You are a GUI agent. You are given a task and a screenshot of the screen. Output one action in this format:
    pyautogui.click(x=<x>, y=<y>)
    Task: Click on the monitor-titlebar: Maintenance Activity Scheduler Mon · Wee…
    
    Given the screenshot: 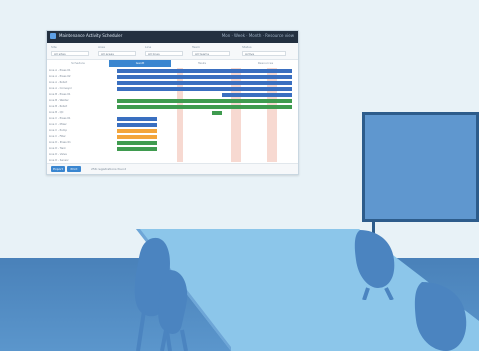 What is the action you would take?
    pyautogui.click(x=172, y=37)
    